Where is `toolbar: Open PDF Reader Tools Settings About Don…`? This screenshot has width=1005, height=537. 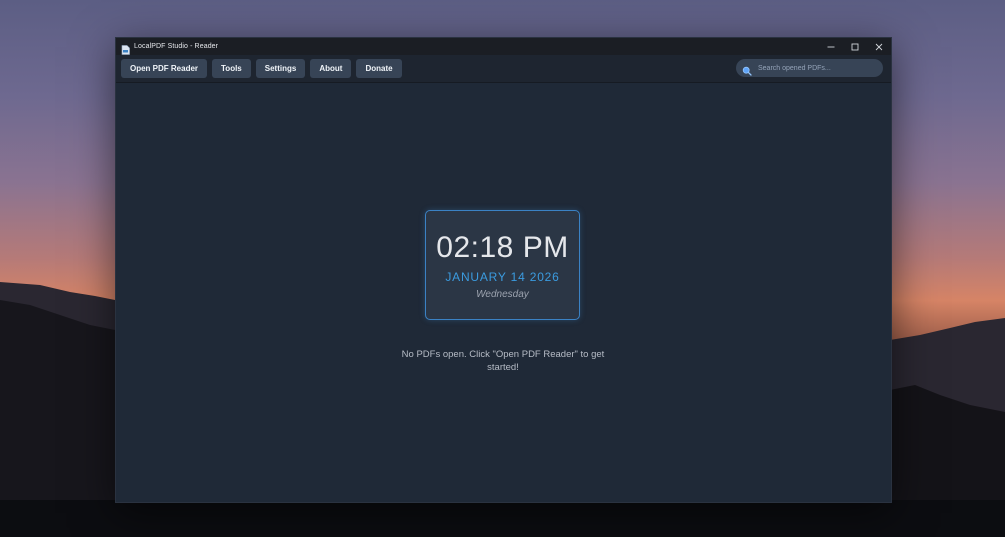 toolbar: Open PDF Reader Tools Settings About Don… is located at coordinates (503, 69).